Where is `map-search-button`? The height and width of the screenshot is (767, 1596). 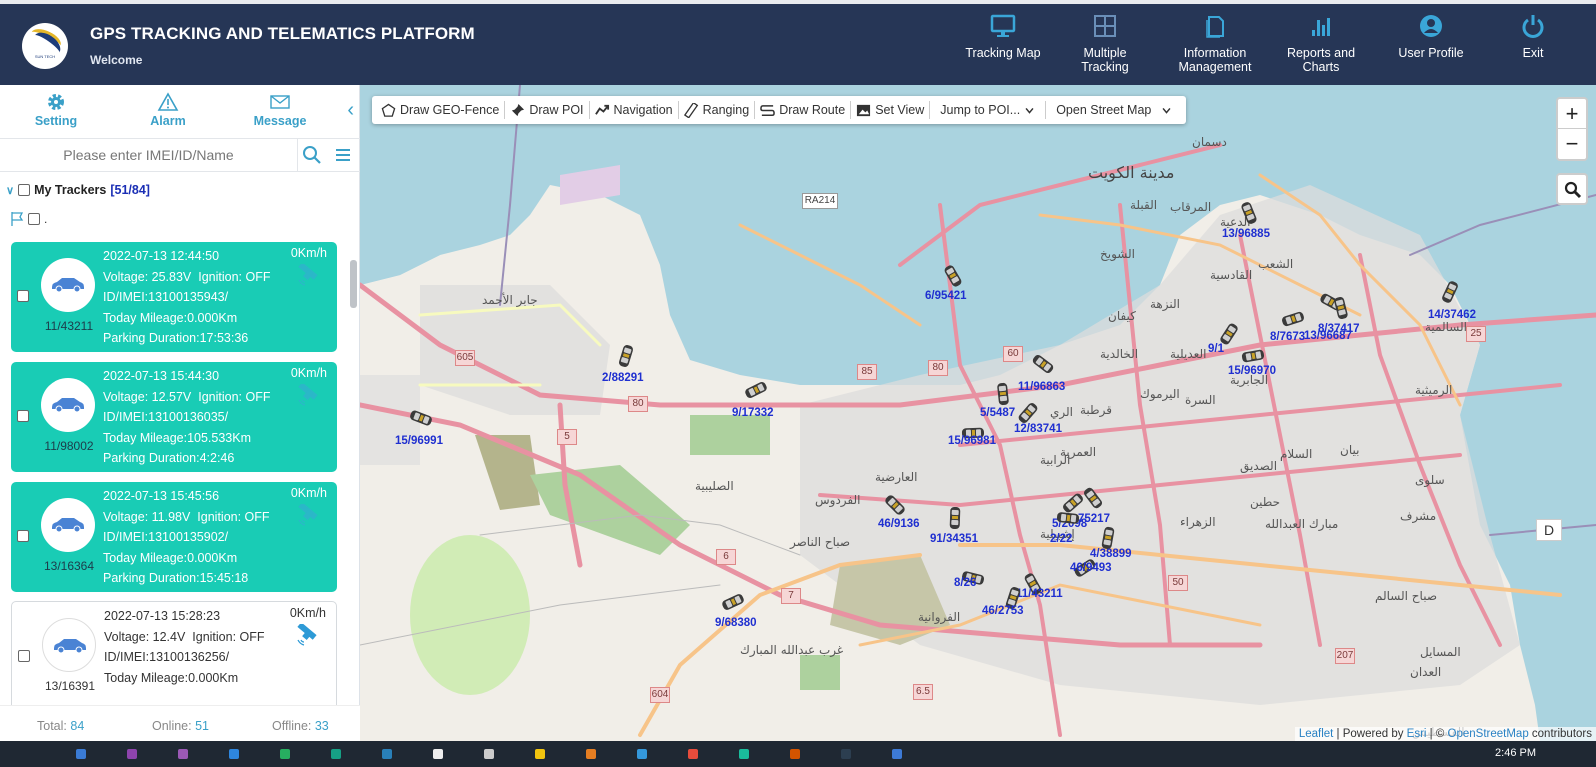
map-search-button is located at coordinates (1572, 189).